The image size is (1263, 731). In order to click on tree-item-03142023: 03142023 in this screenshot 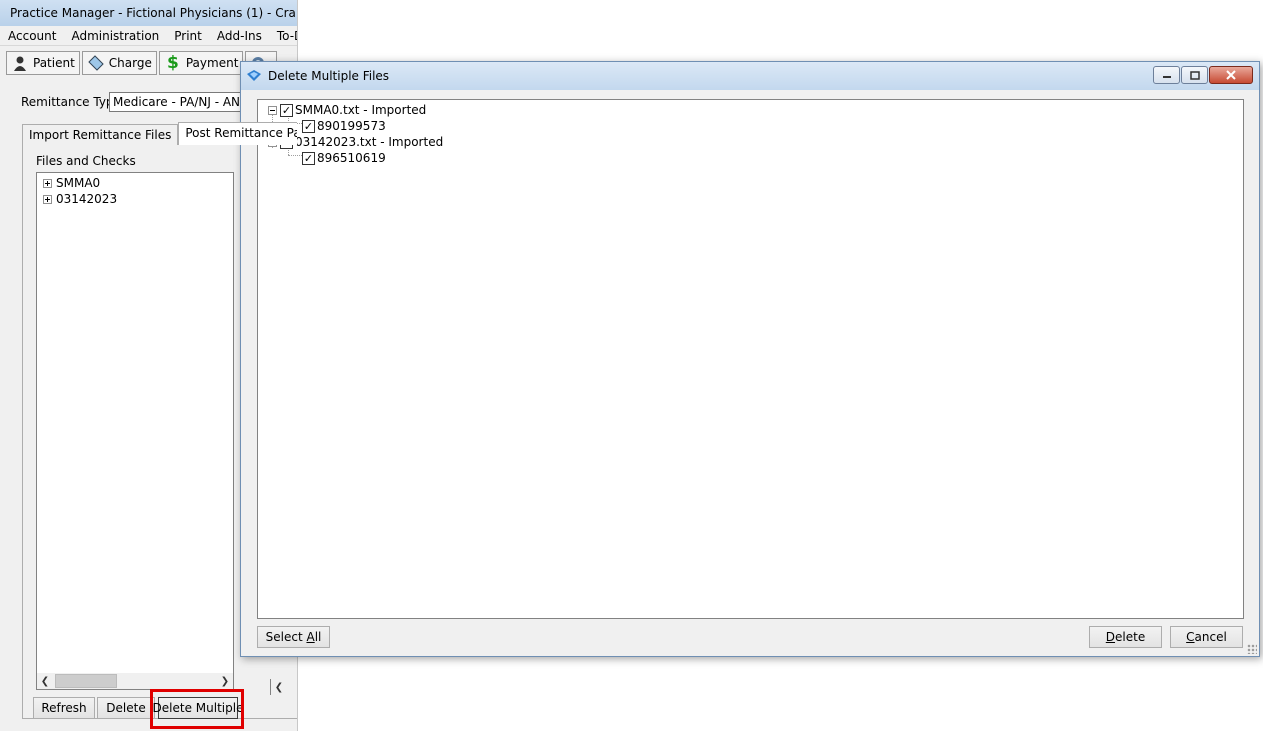, I will do `click(80, 199)`.